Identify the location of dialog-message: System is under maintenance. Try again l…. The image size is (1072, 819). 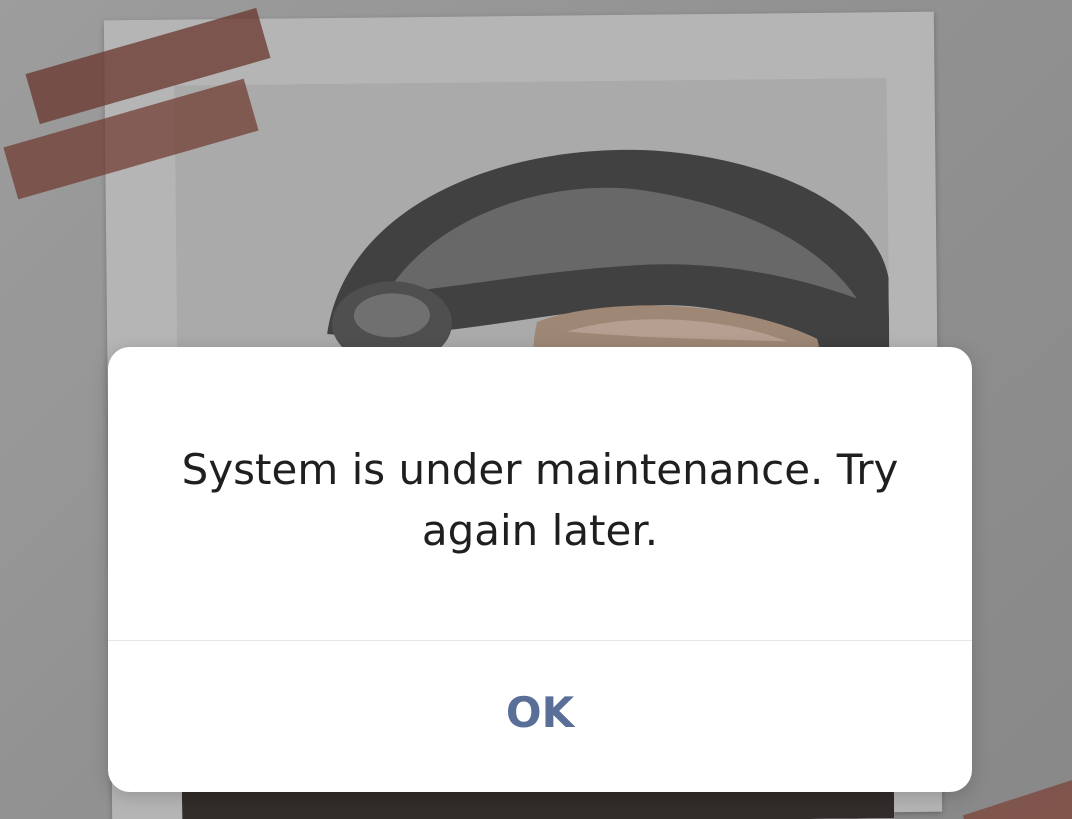
(540, 500).